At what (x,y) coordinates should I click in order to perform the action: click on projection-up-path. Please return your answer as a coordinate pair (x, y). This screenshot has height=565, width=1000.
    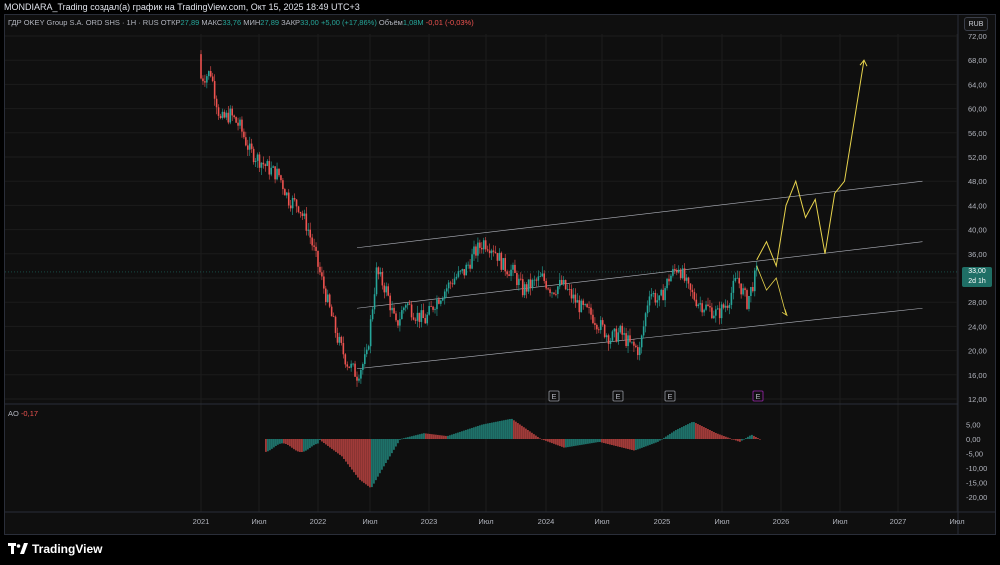
    Looking at the image, I should click on (810, 164).